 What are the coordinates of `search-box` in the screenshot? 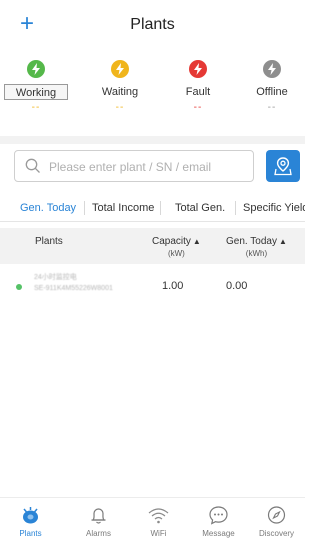 It's located at (134, 166).